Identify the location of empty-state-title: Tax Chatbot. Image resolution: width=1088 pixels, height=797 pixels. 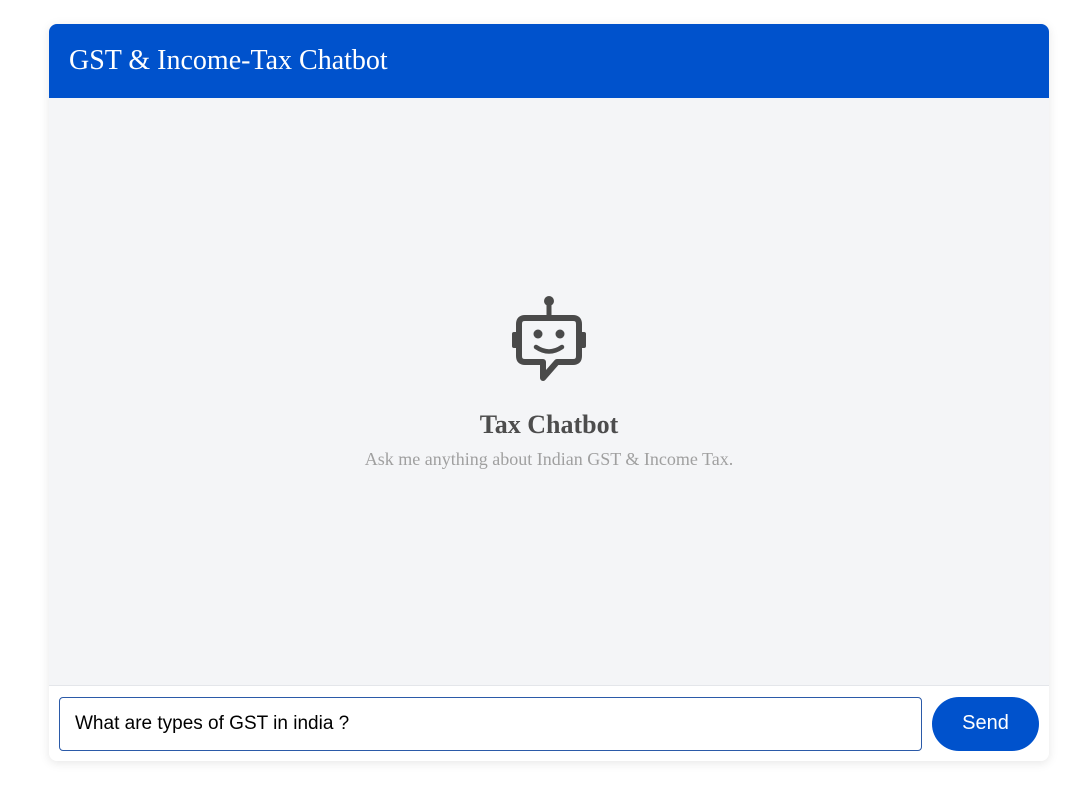
(549, 424).